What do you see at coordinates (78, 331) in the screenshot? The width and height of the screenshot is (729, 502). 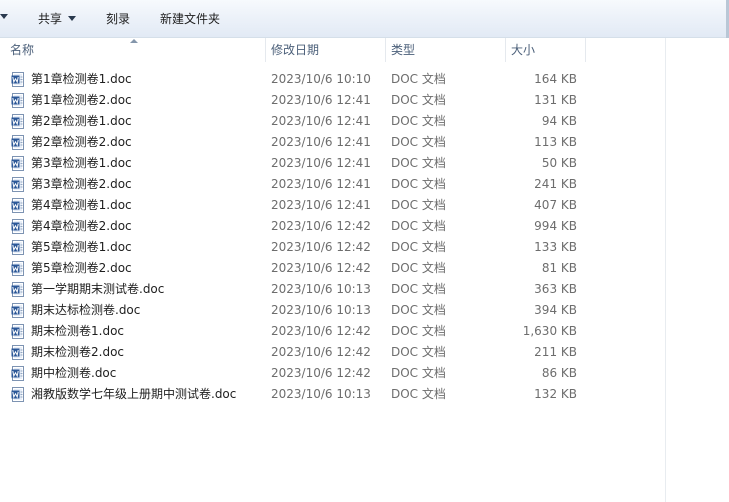 I see `file-name: 期末检测卷1.doc` at bounding box center [78, 331].